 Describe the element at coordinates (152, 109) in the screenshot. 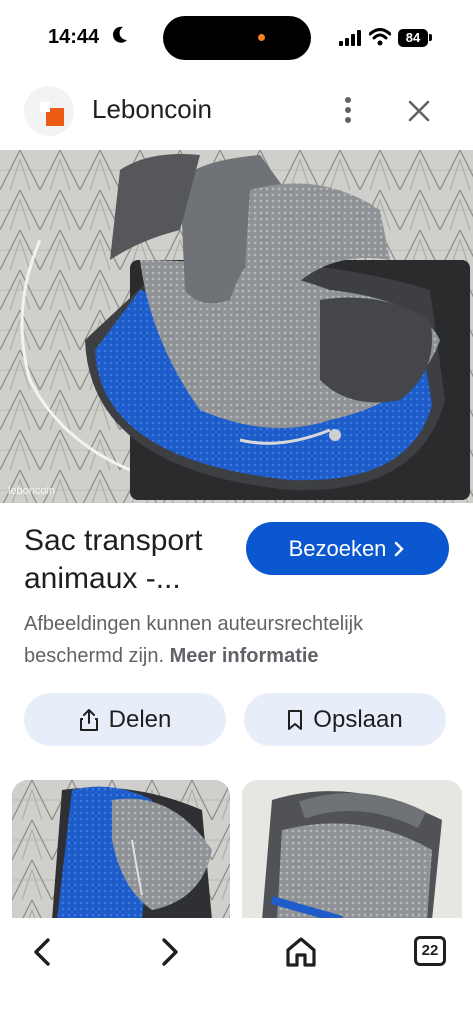

I see `site-name: Leboncoin` at that location.